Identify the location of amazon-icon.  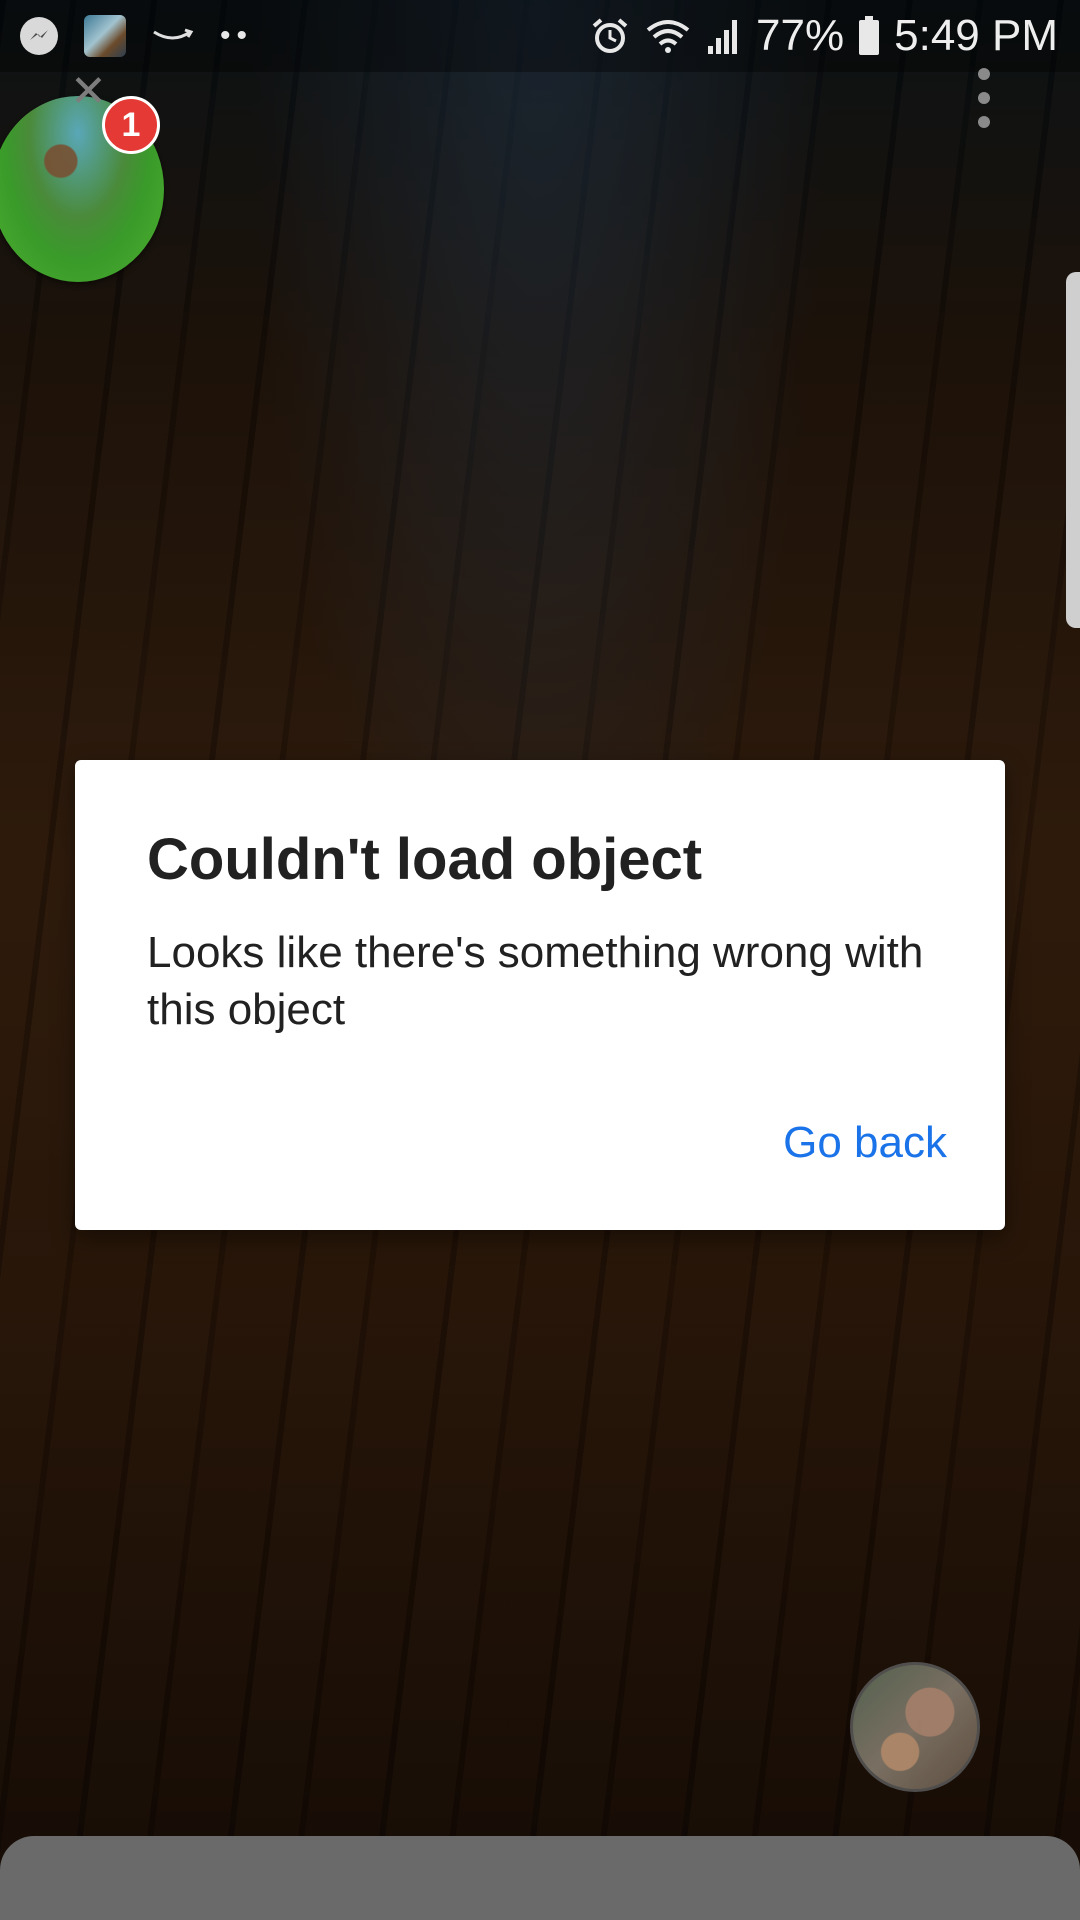
(173, 34).